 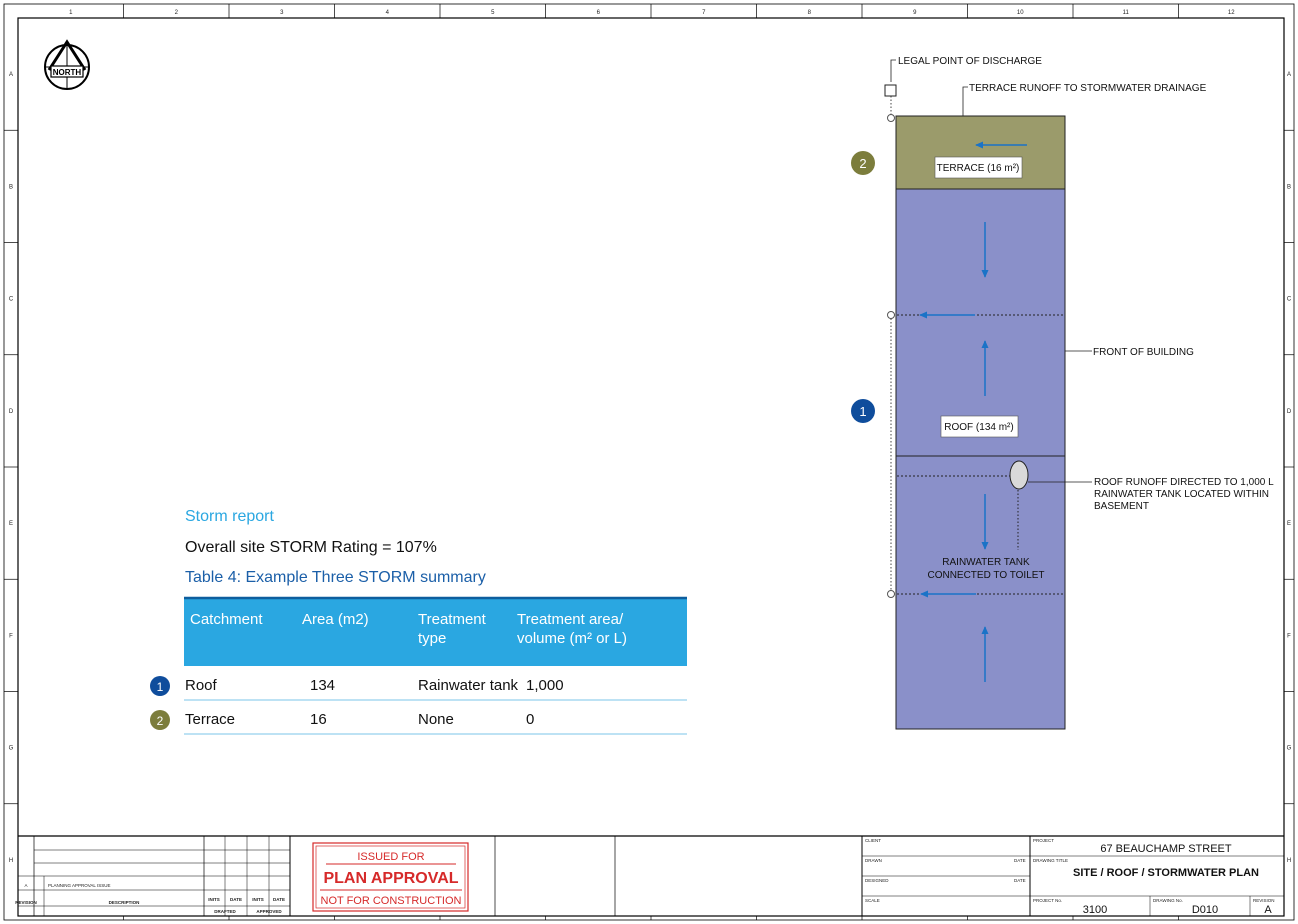 What do you see at coordinates (1126, 13) in the screenshot?
I see `grid-column-label: 11` at bounding box center [1126, 13].